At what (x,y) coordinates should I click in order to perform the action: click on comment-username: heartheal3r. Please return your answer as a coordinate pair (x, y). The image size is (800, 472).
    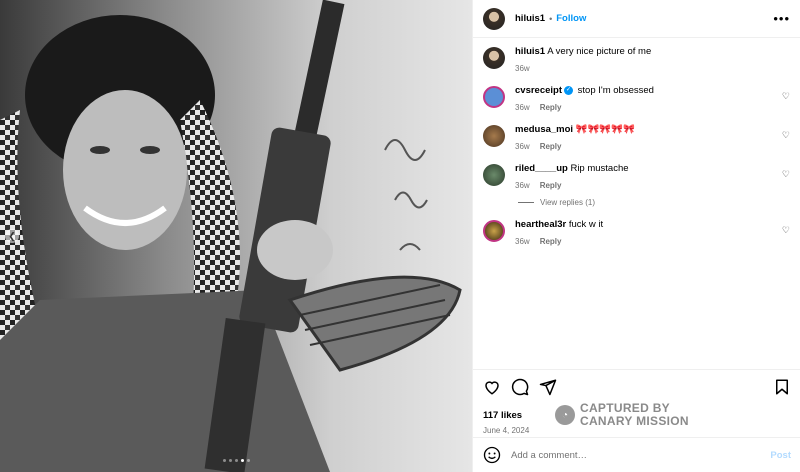
    Looking at the image, I should click on (540, 224).